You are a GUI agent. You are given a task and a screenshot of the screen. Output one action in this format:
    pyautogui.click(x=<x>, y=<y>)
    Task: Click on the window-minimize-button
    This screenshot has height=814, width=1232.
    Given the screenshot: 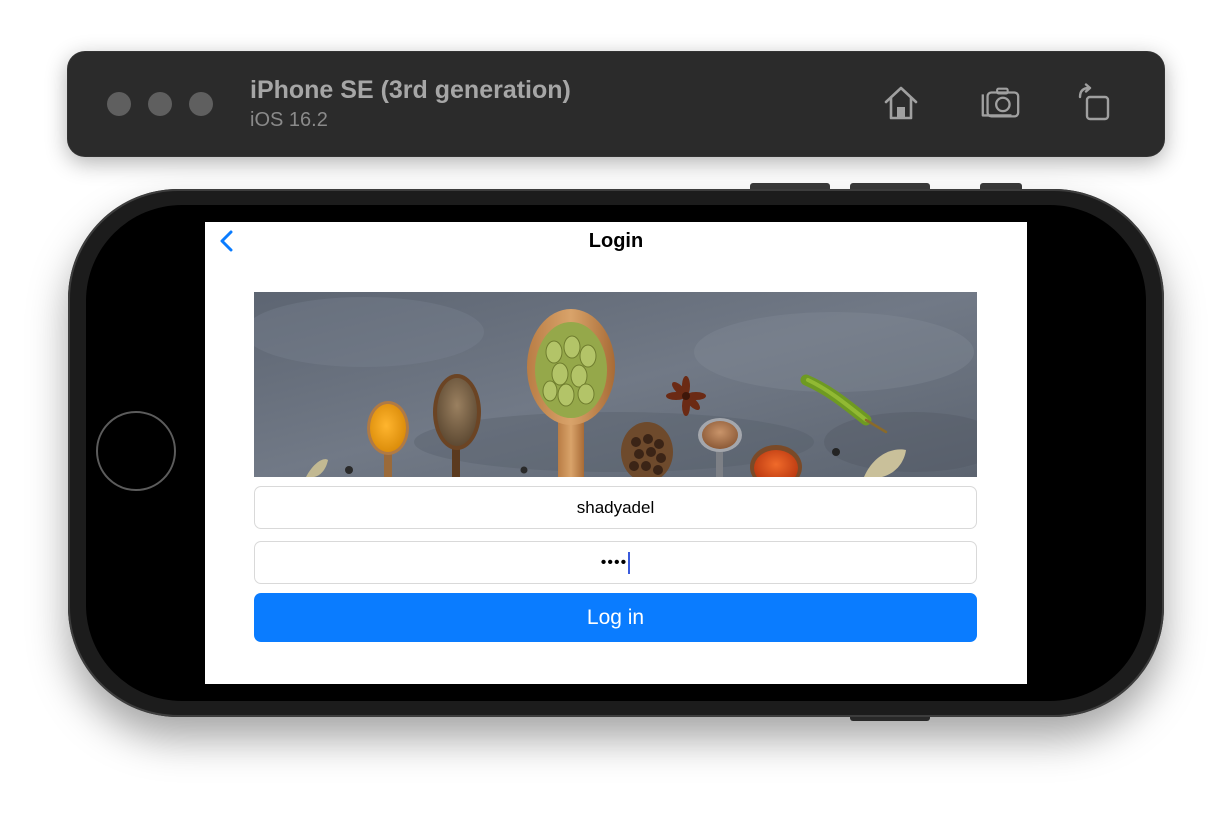 What is the action you would take?
    pyautogui.click(x=160, y=104)
    